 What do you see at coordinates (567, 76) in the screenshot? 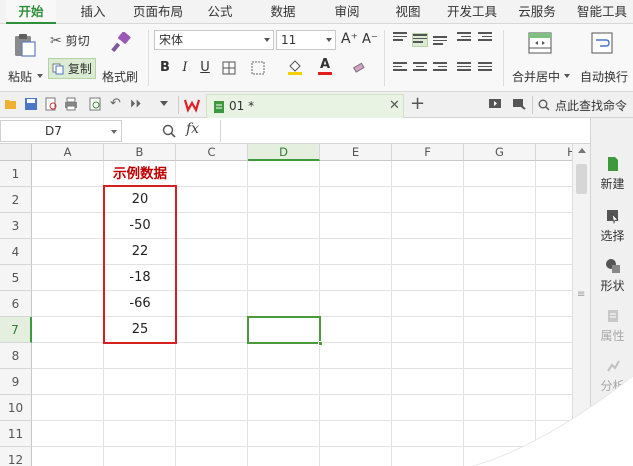
I see `chevron-down-icon` at bounding box center [567, 76].